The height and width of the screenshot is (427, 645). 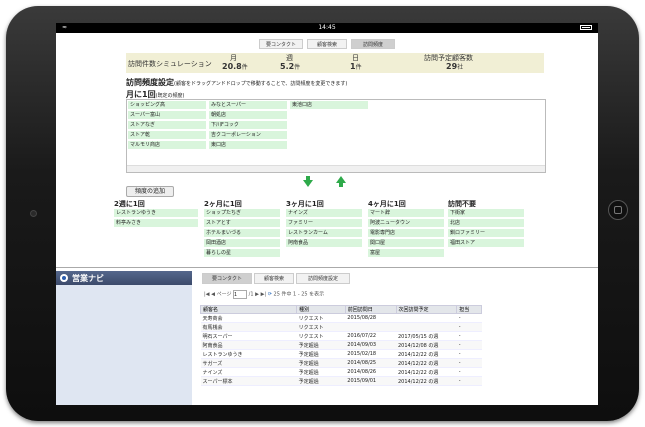 What do you see at coordinates (324, 243) in the screenshot?
I see `customer-card: 阿南食品` at bounding box center [324, 243].